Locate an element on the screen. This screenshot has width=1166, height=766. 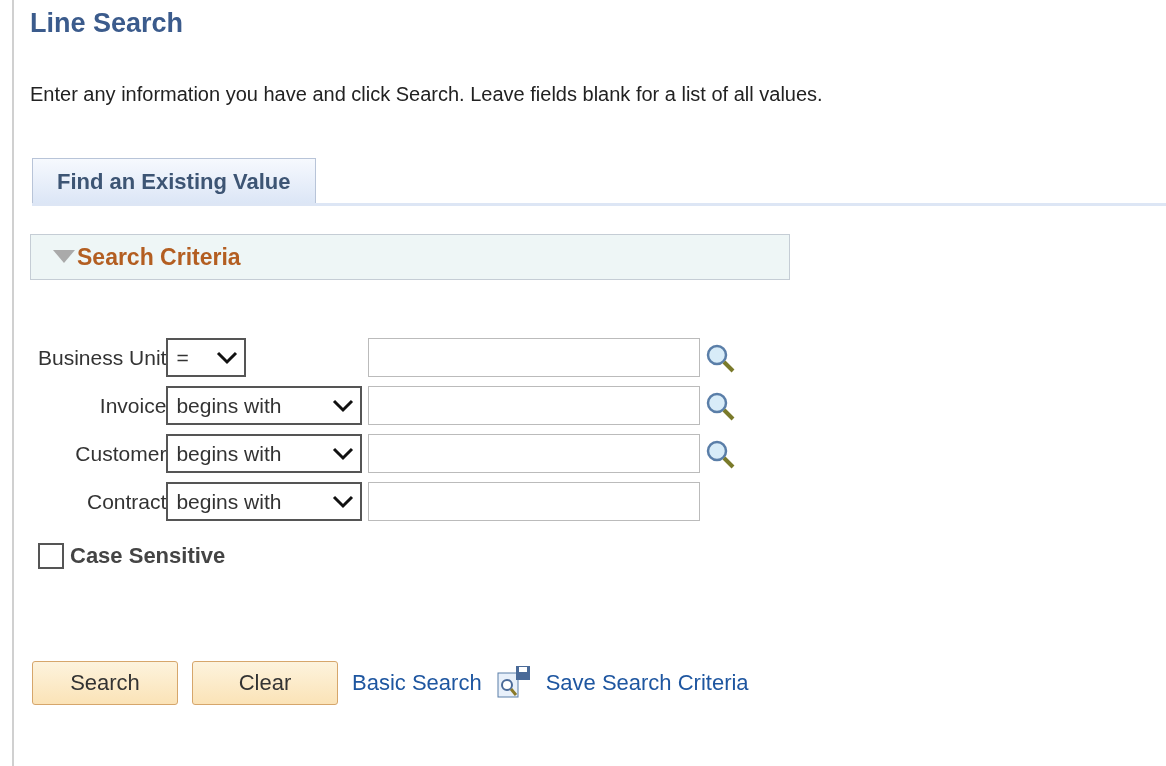
field-label: Contract is located at coordinates (126, 501).